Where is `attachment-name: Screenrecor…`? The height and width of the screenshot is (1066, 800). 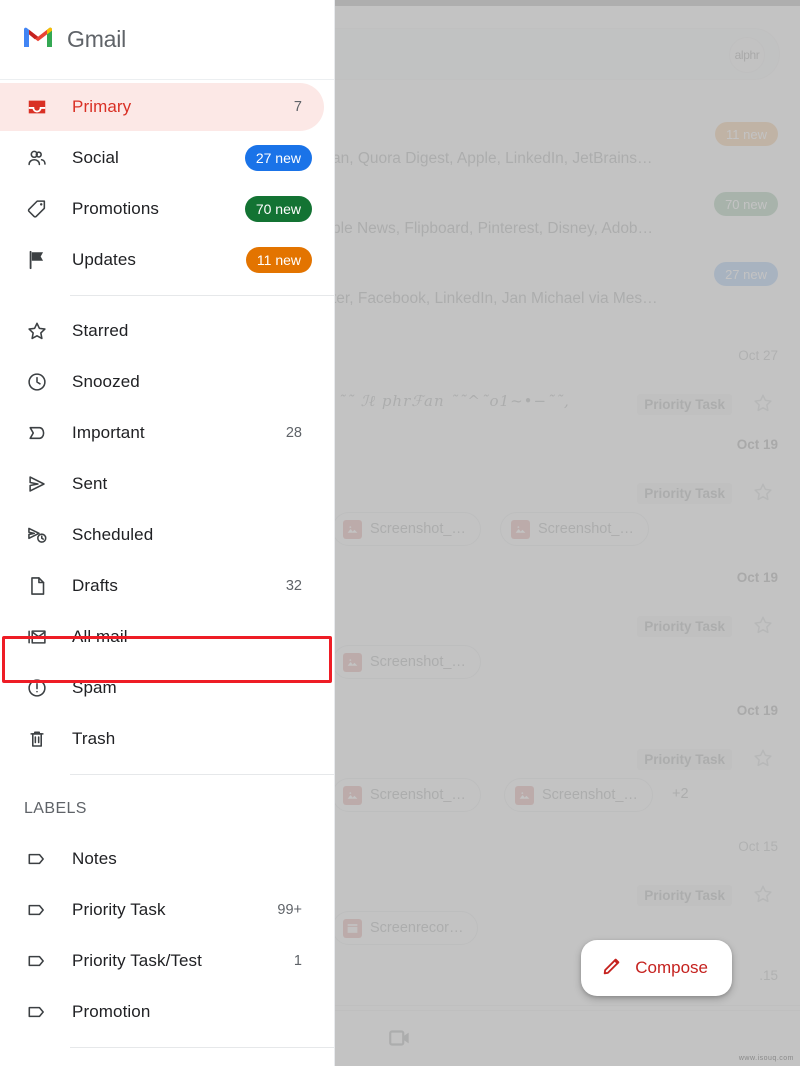 attachment-name: Screenrecor… is located at coordinates (417, 928).